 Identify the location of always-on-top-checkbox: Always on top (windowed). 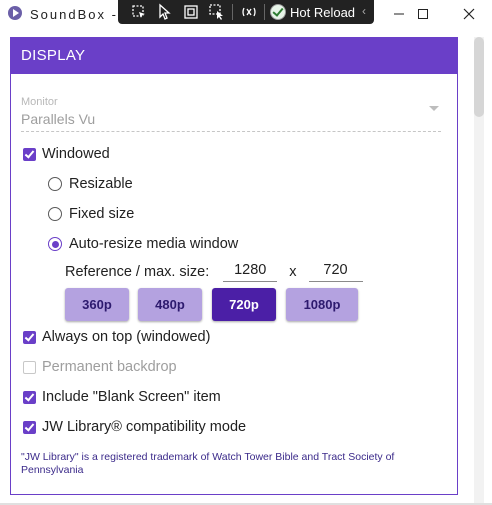
(116, 337).